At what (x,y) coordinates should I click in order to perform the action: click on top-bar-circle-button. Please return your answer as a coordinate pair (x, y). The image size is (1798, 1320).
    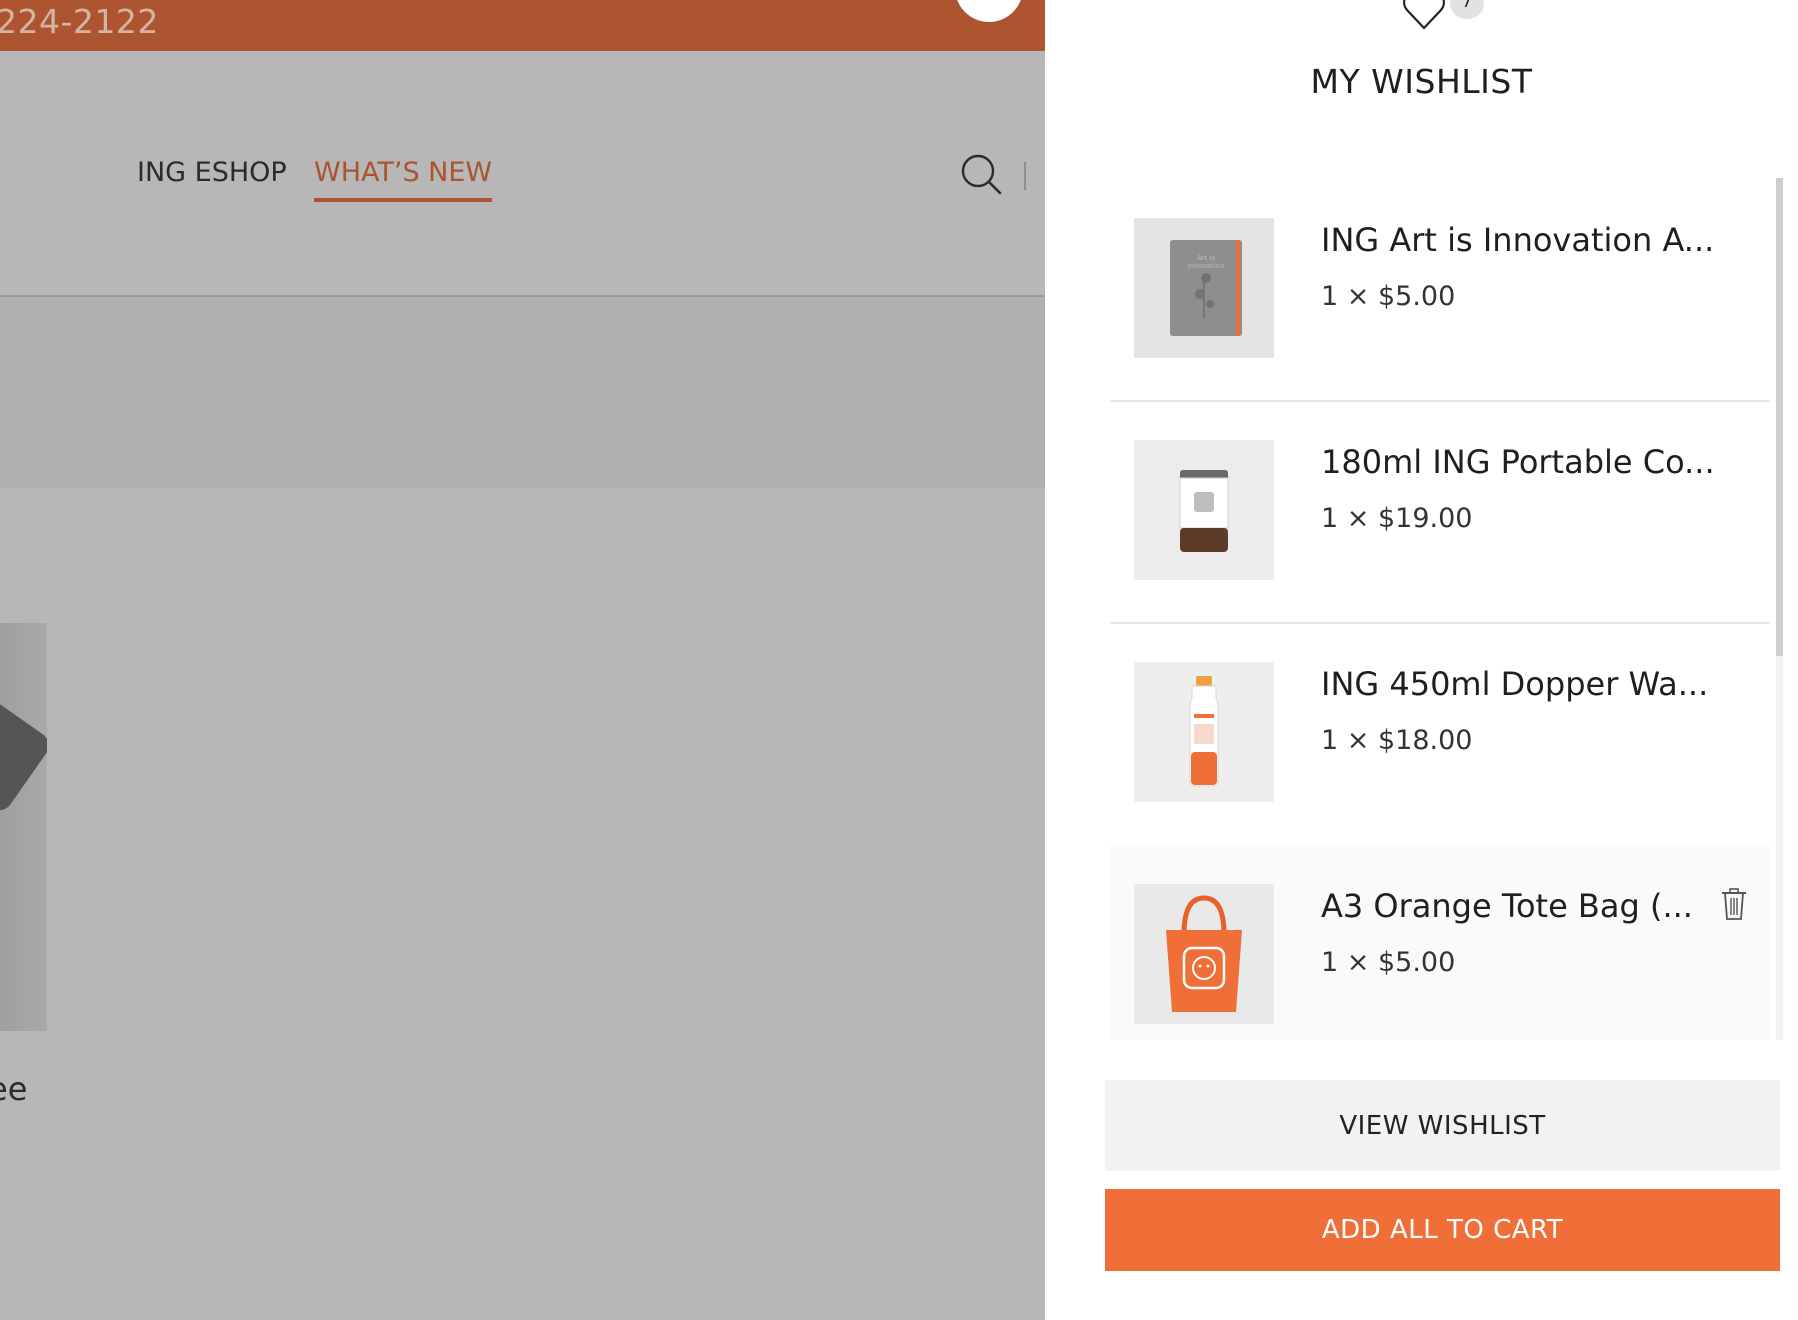
    Looking at the image, I should click on (989, 11).